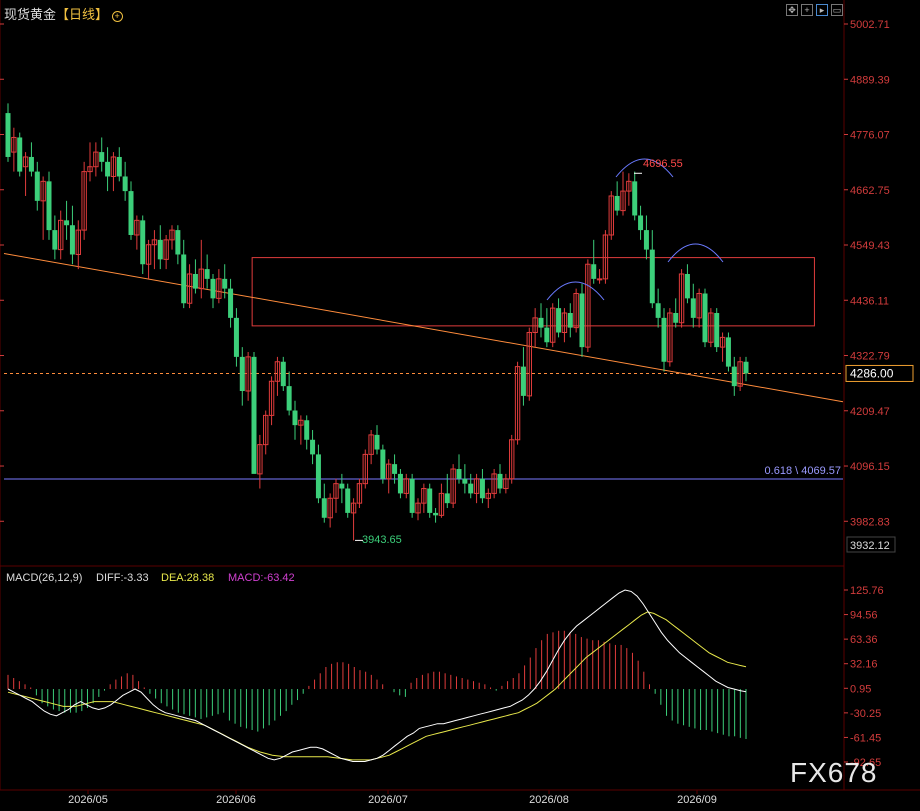  What do you see at coordinates (382, 540) in the screenshot?
I see `low-label: 3943.65` at bounding box center [382, 540].